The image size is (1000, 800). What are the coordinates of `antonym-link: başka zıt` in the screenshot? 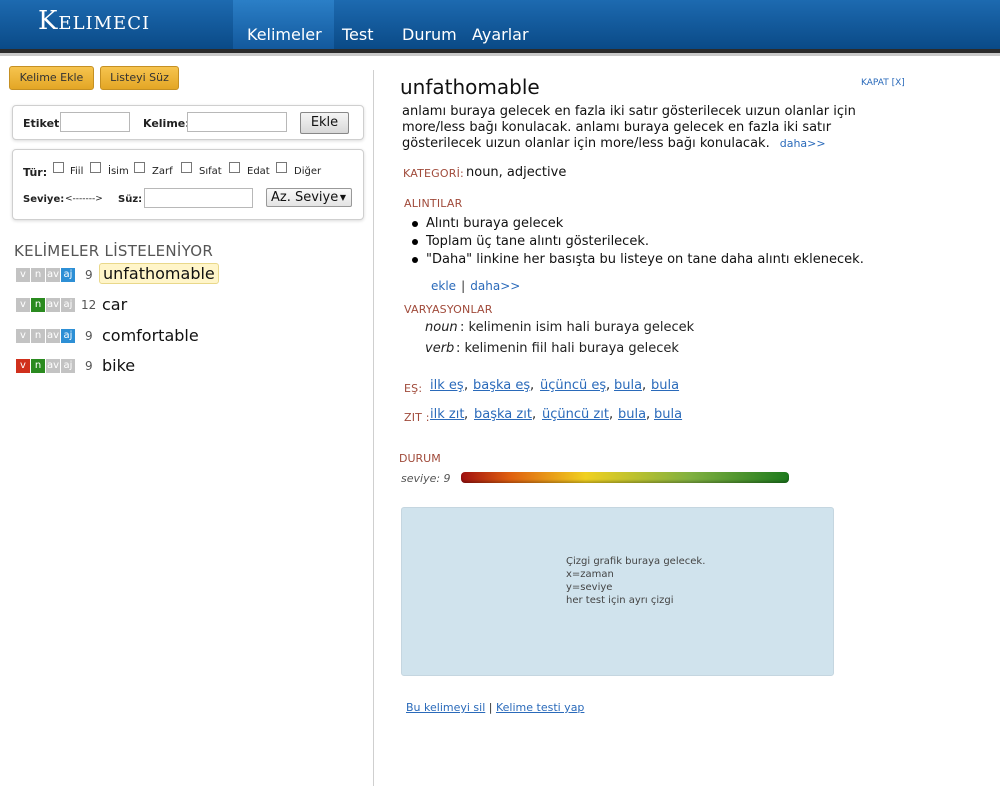 It's located at (503, 414).